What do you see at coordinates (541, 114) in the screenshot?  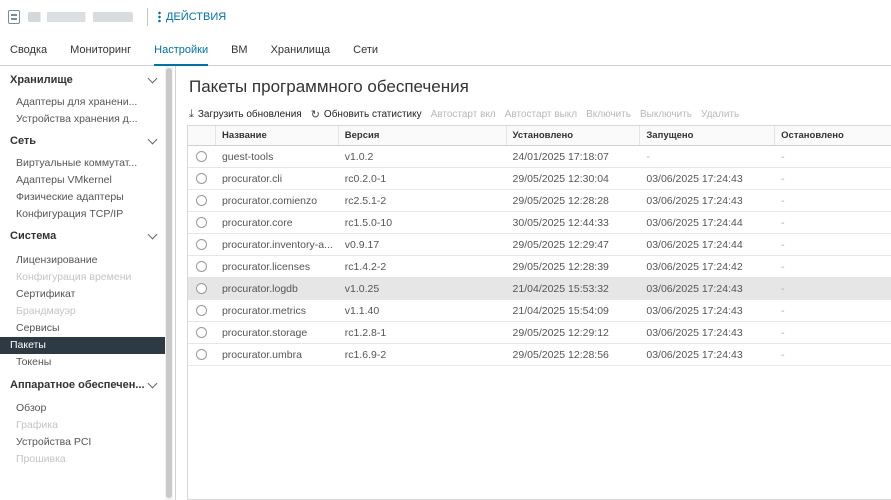 I see `autostart-off-button: Автостарт выкл` at bounding box center [541, 114].